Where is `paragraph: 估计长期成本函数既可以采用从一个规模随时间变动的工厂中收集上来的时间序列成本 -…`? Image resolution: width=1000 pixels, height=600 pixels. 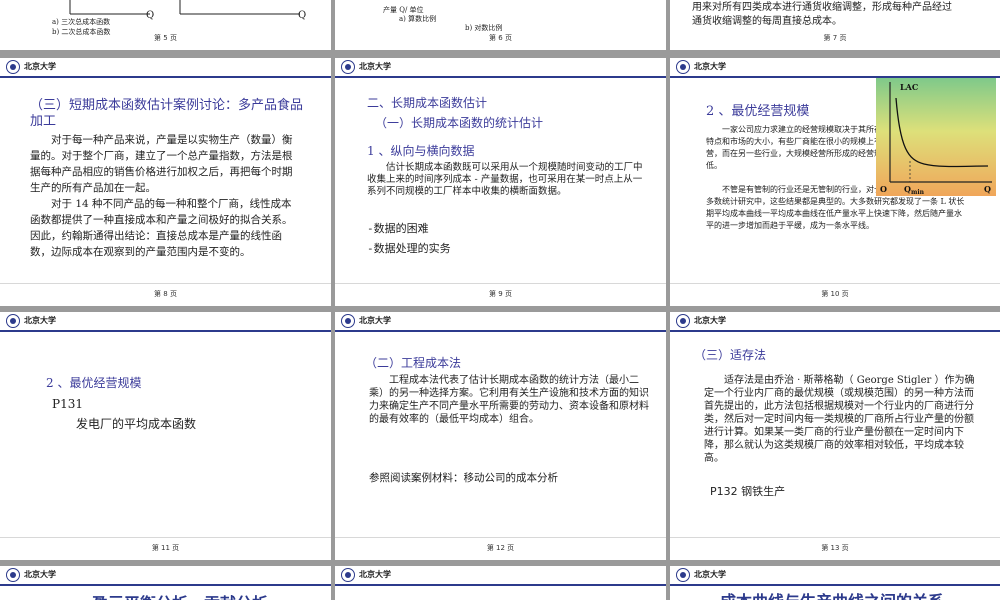
paragraph: 估计长期成本函数既可以采用从一个规模随时间变动的工厂中收集上来的时间序列成本 -… is located at coordinates (505, 179).